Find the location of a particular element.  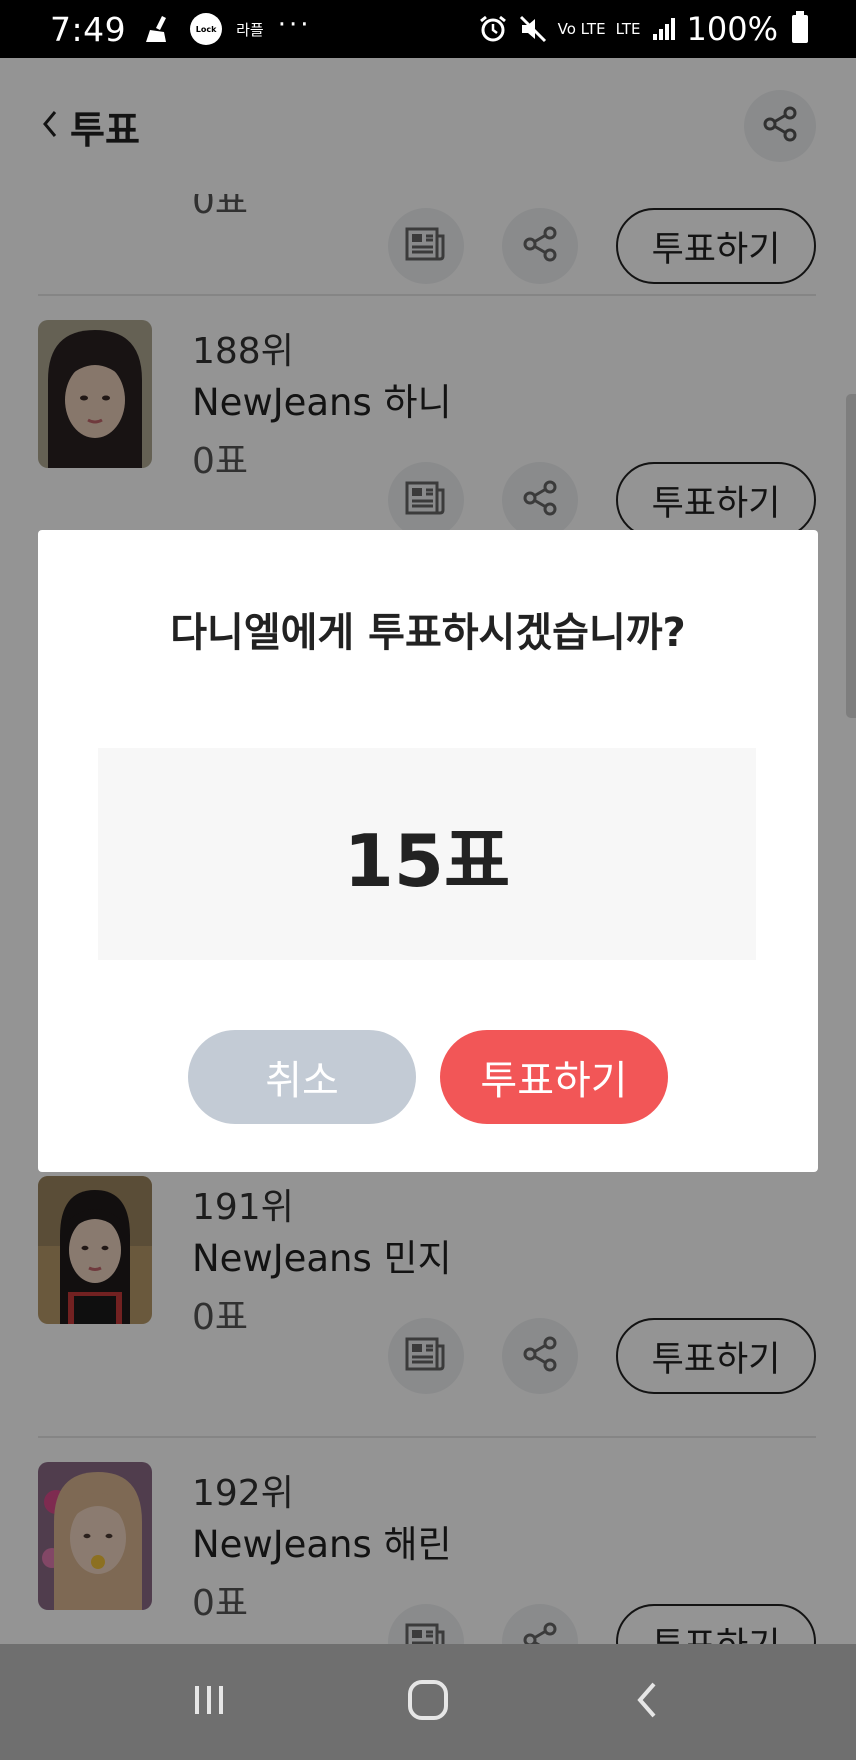

status-left-icons: Lock 라플 ··· is located at coordinates (228, 28).